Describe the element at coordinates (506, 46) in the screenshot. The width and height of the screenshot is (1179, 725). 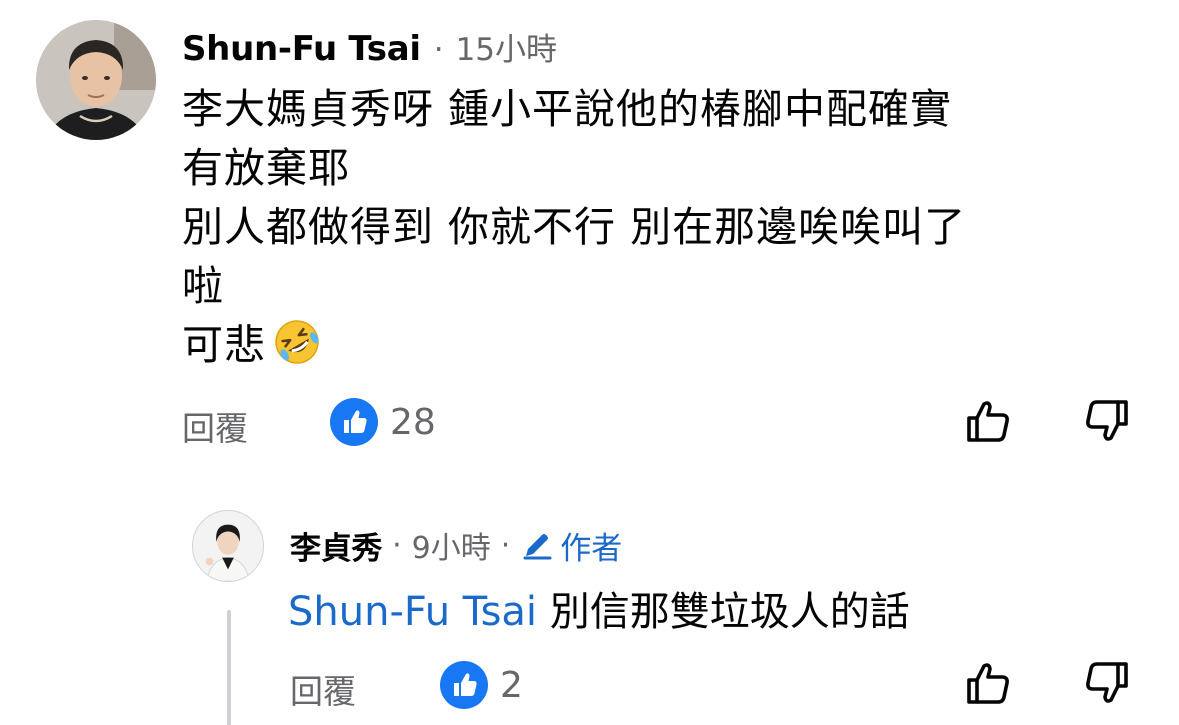
I see `comment-timestamp: 15小時` at that location.